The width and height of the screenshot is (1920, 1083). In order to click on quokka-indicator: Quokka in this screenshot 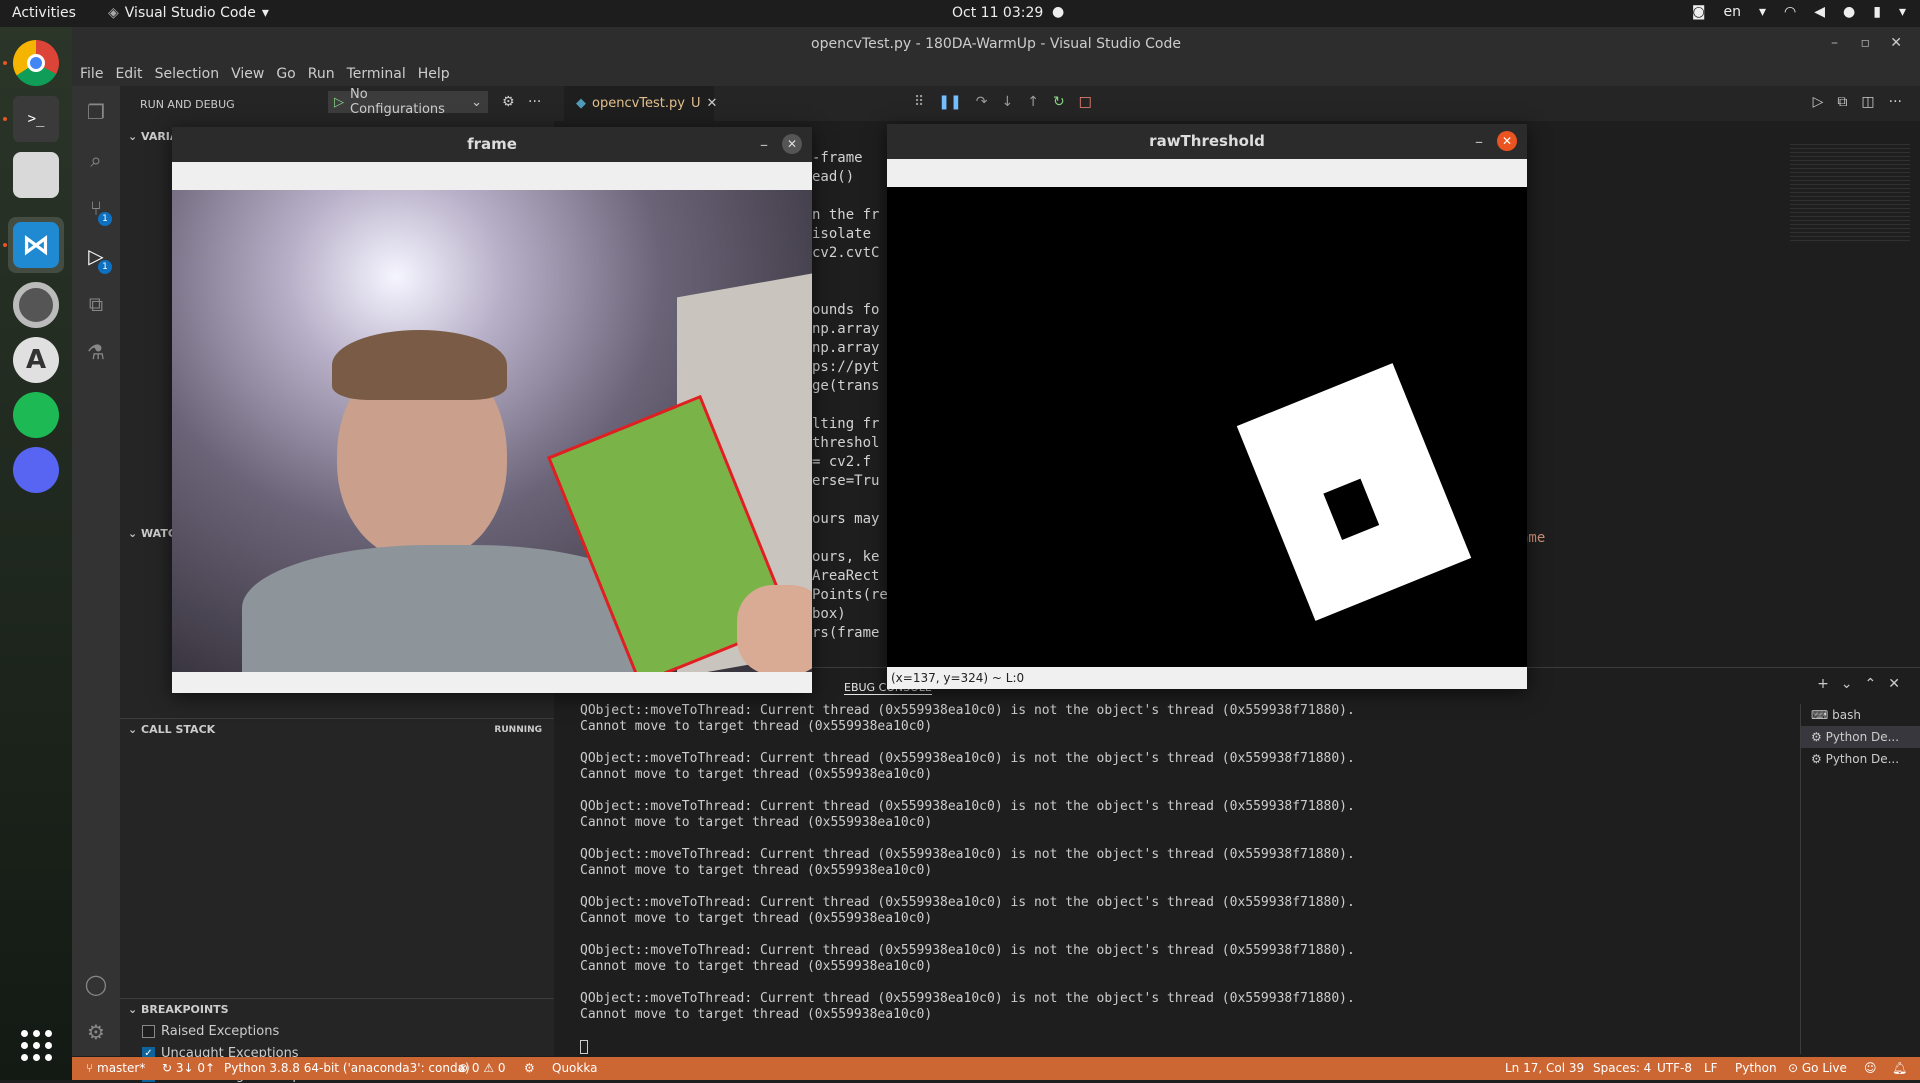, I will do `click(574, 1068)`.